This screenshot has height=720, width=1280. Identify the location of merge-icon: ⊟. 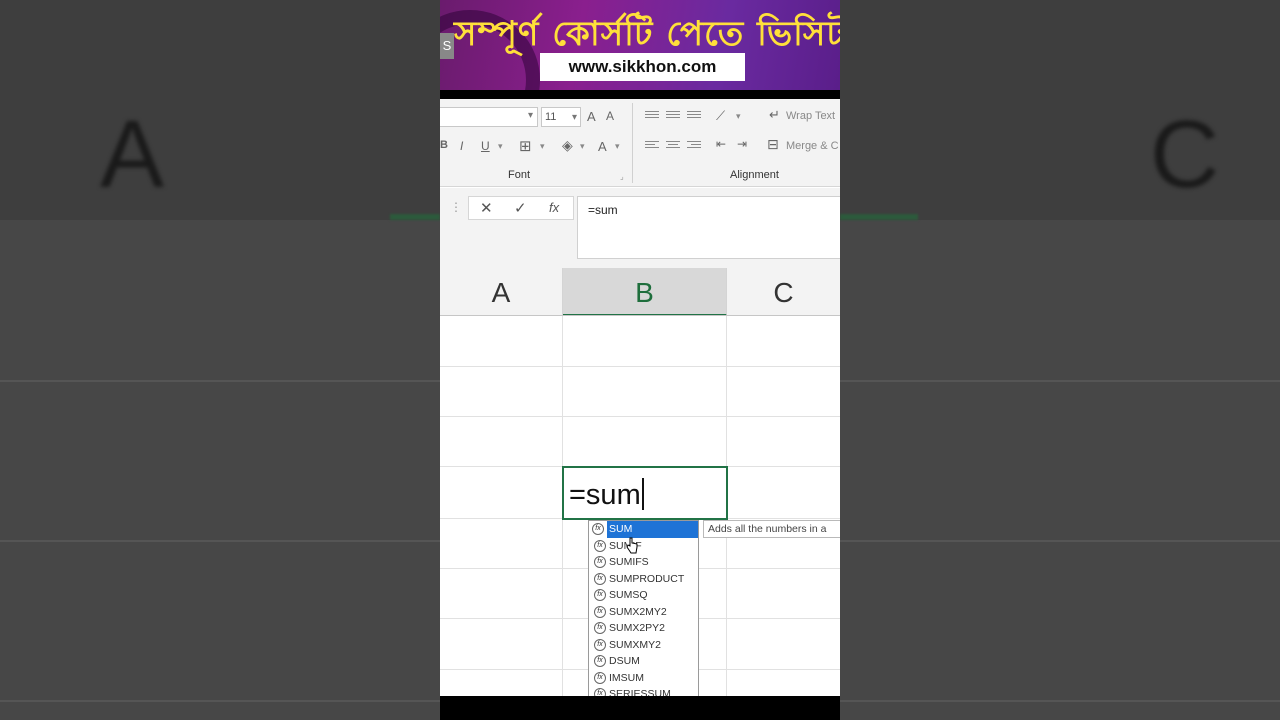
(773, 144).